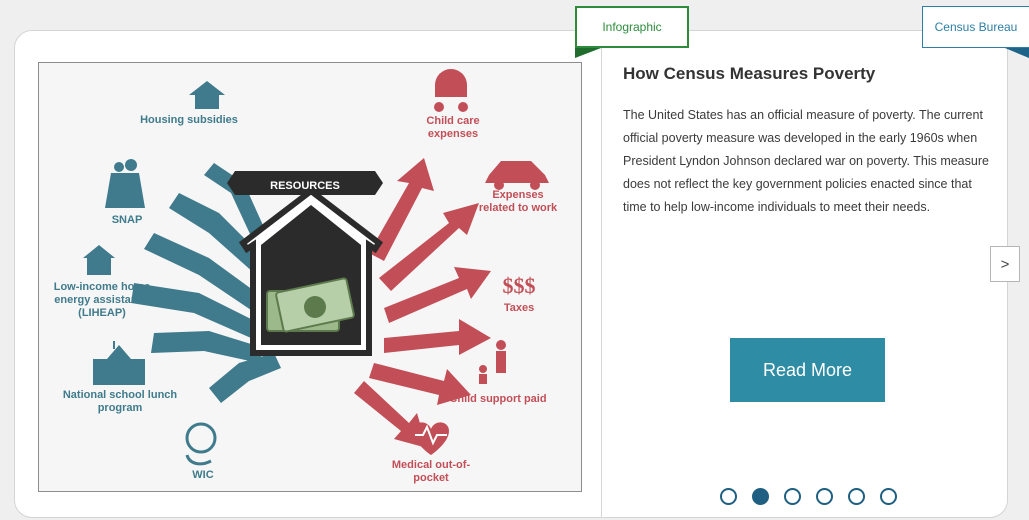 The height and width of the screenshot is (520, 1029). I want to click on expense-label-medical-wrap: Medical out-of-pocket, so click(431, 471).